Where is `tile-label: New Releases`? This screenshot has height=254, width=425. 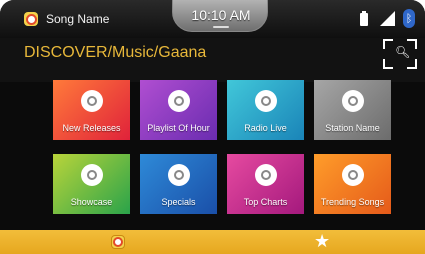
tile-label: New Releases is located at coordinates (91, 128).